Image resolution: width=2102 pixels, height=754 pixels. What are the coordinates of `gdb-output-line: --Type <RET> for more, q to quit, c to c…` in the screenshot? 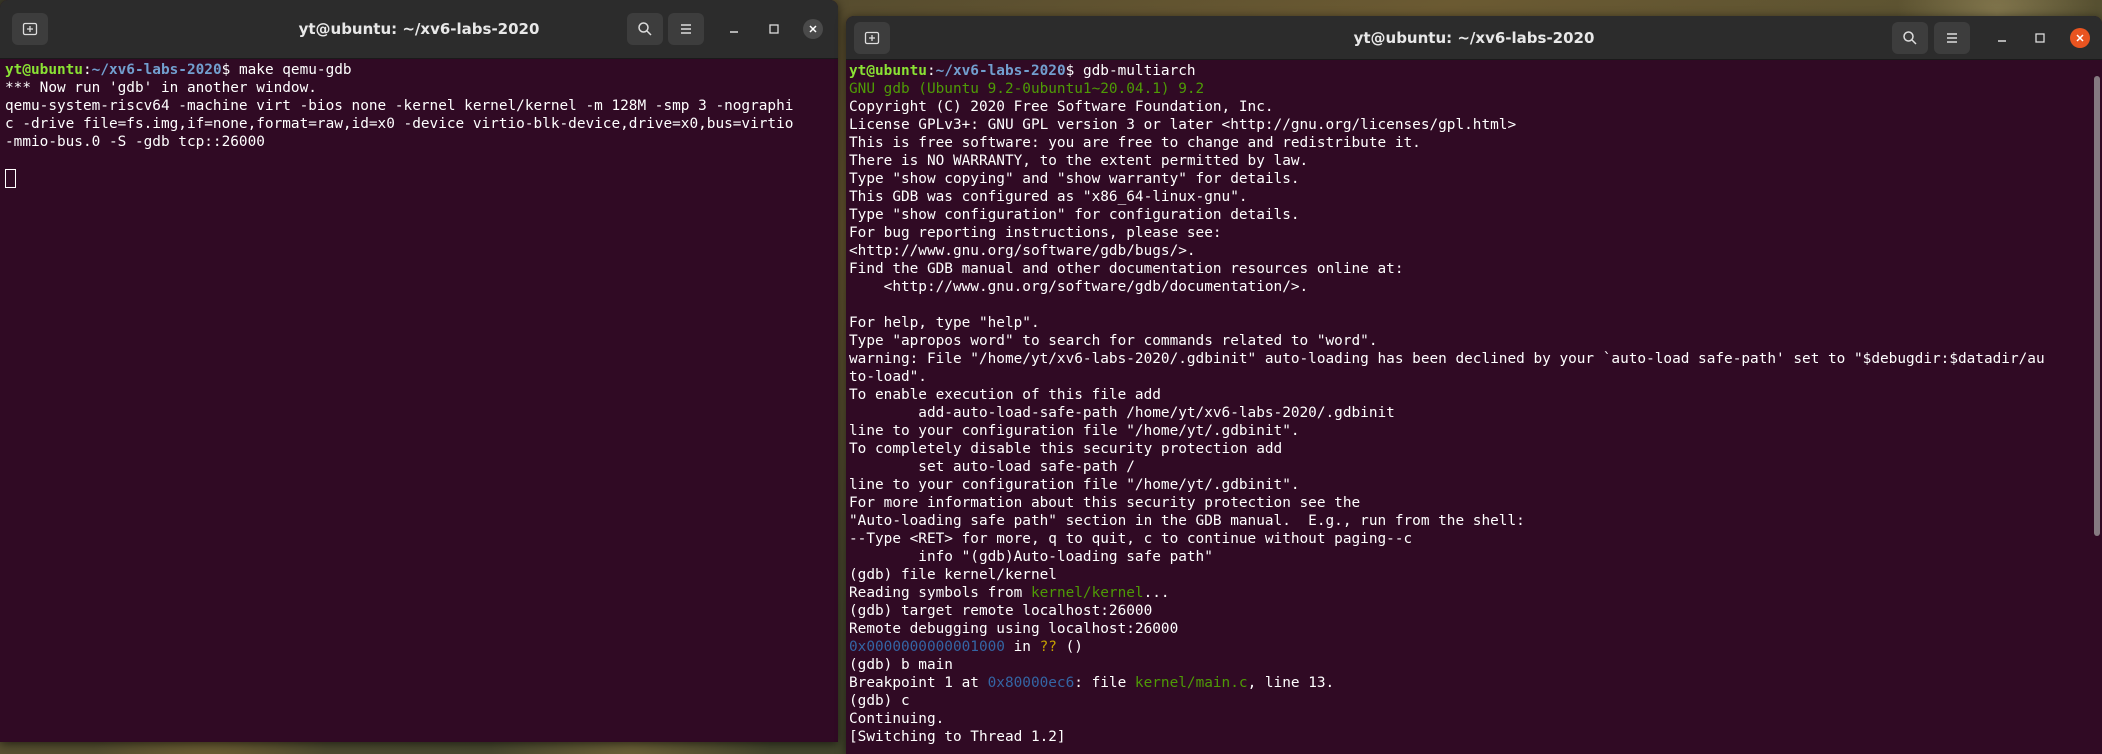 It's located at (1131, 539).